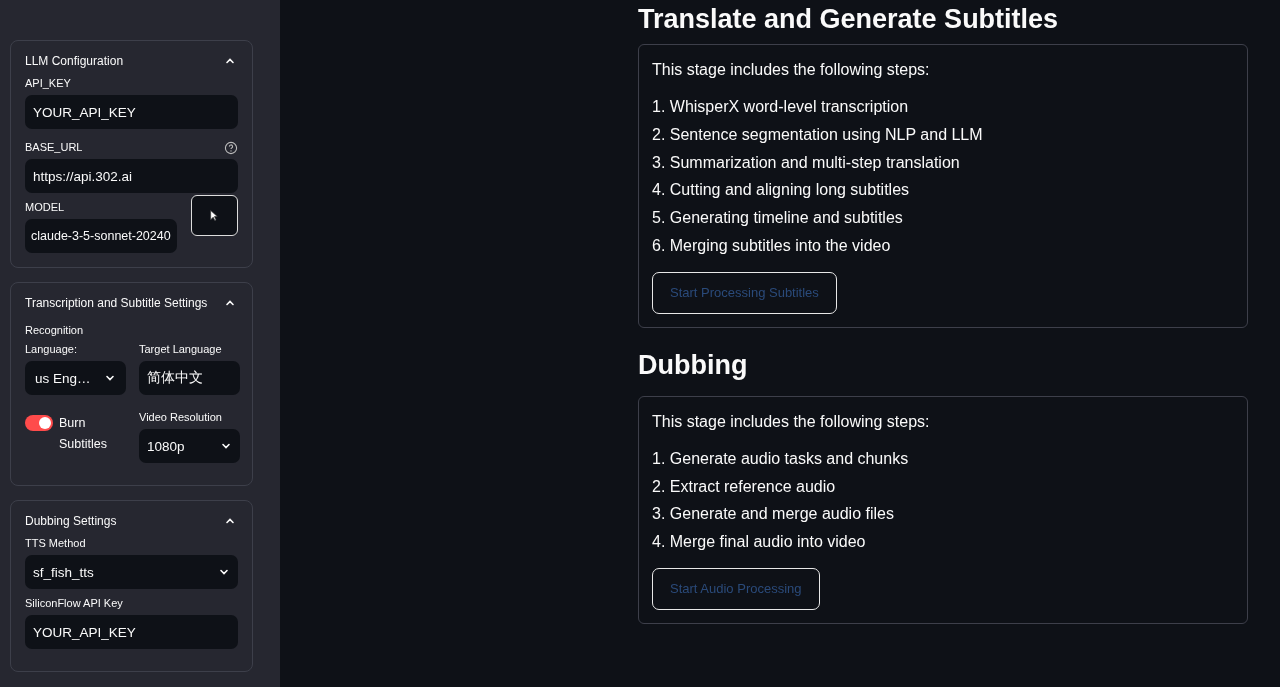 Image resolution: width=1280 pixels, height=687 pixels. Describe the element at coordinates (189, 378) in the screenshot. I see `input-field: 简体中文` at that location.